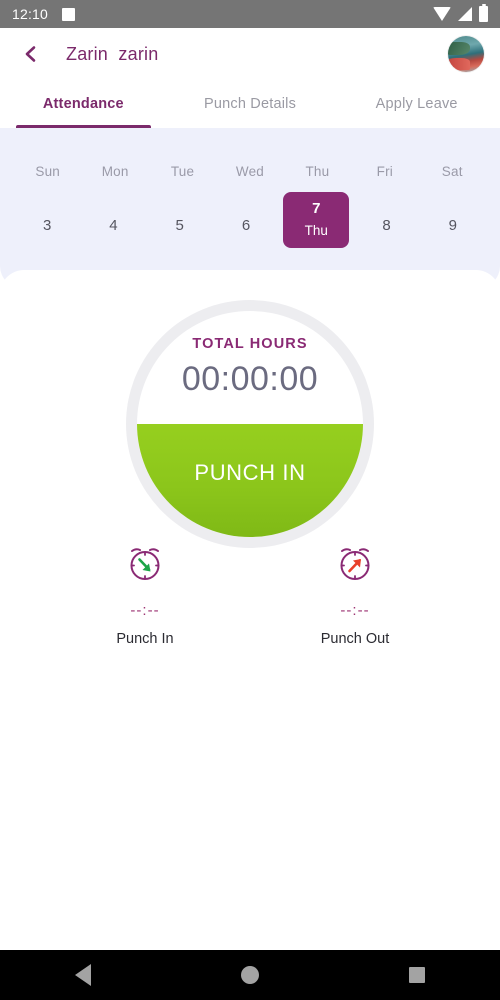 Image resolution: width=500 pixels, height=1000 pixels. Describe the element at coordinates (317, 171) in the screenshot. I see `weekday-label: Thu` at that location.